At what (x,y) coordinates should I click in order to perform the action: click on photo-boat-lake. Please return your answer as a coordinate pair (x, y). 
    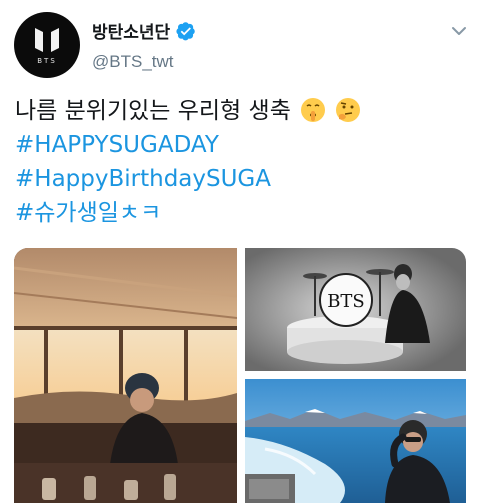
    Looking at the image, I should click on (355, 441).